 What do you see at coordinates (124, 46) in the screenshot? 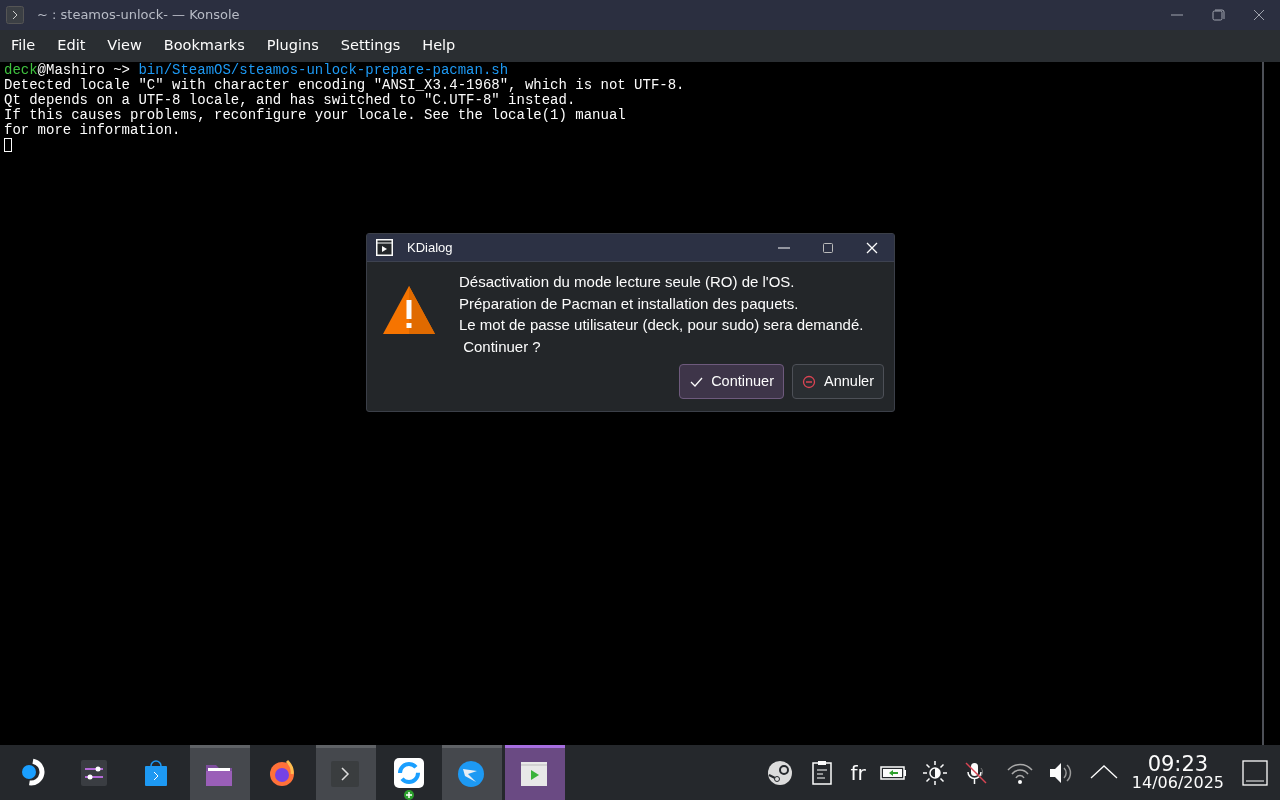
I see `menu-item: View` at bounding box center [124, 46].